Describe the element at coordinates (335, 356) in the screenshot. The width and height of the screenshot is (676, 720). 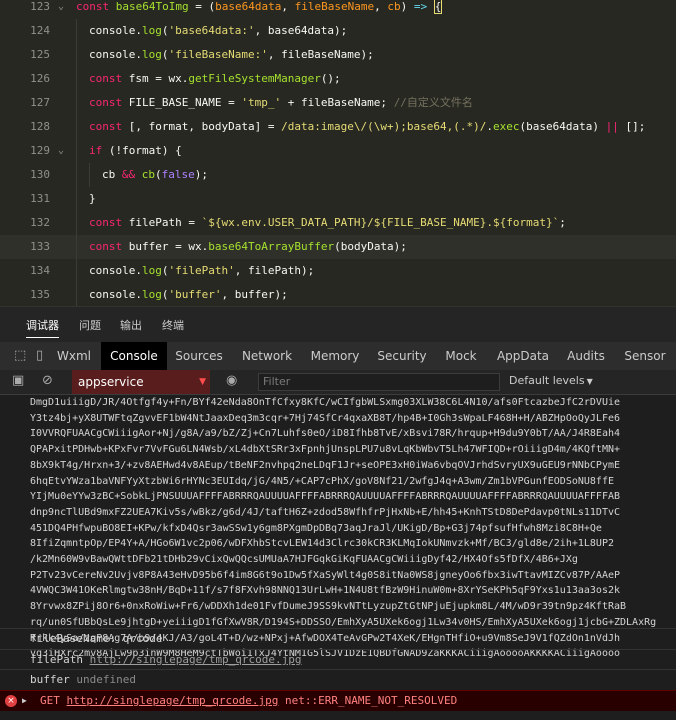
I see `tab-memory: Memory` at that location.